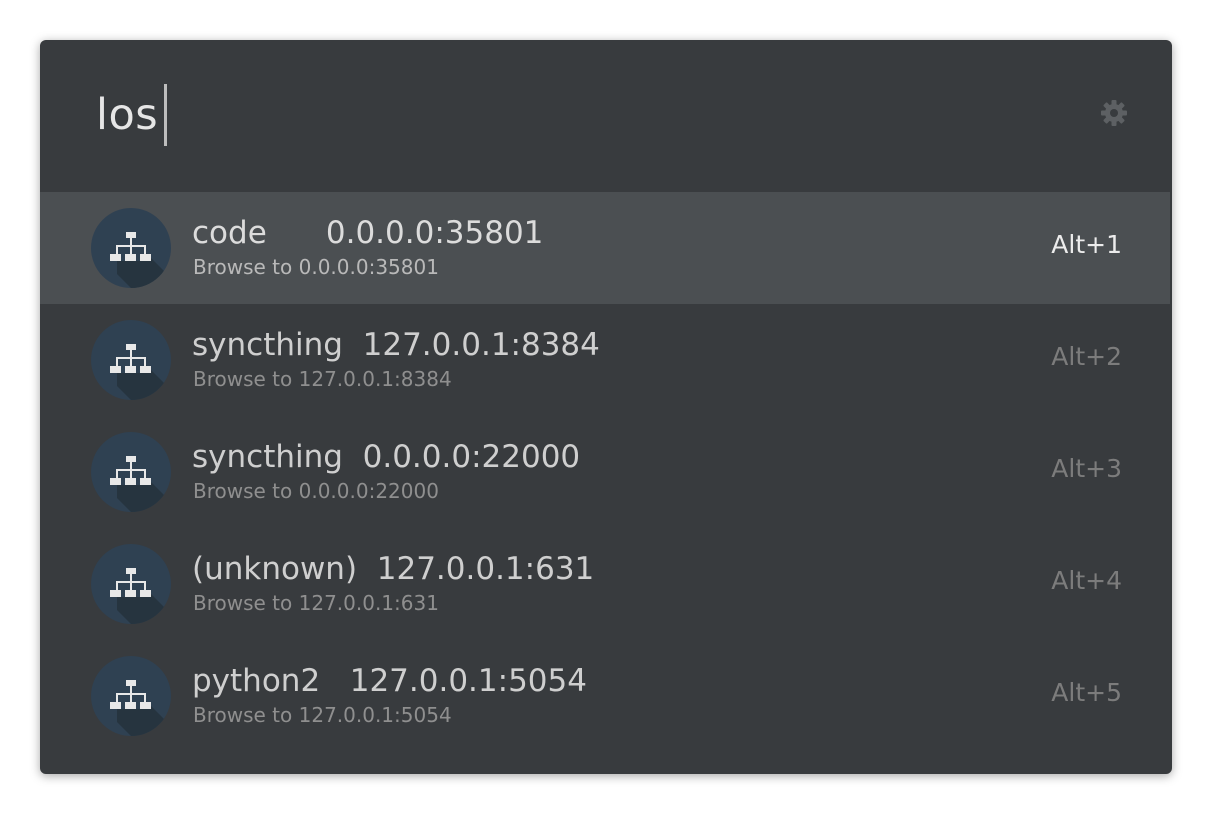  I want to click on result-title: syncthing 0.0.0.0:22000, so click(386, 457).